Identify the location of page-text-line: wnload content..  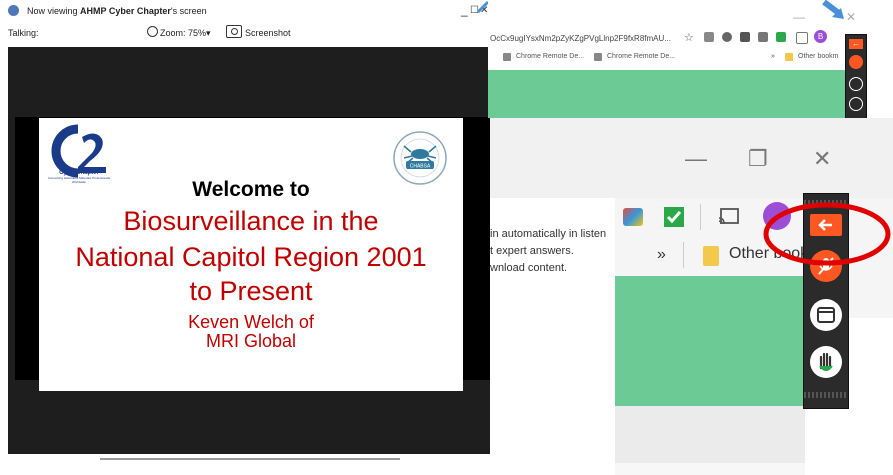
(529, 268).